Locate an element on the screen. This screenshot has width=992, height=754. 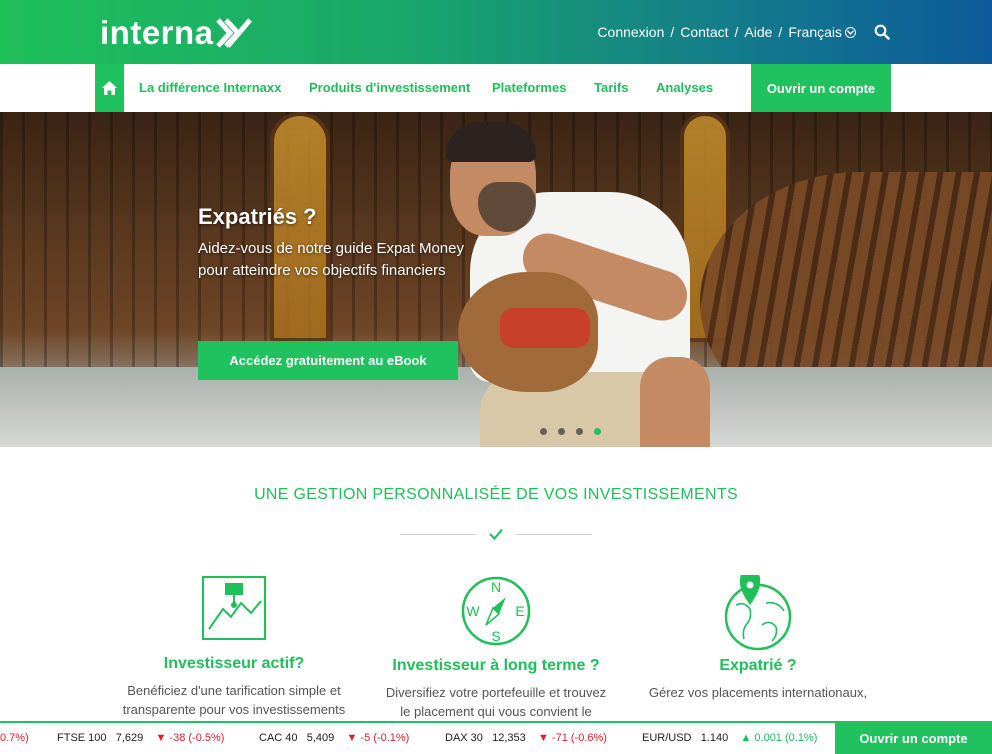
ticker-item: FTSE 100 7,629 ▼ -38 (-0.5%) is located at coordinates (140, 738).